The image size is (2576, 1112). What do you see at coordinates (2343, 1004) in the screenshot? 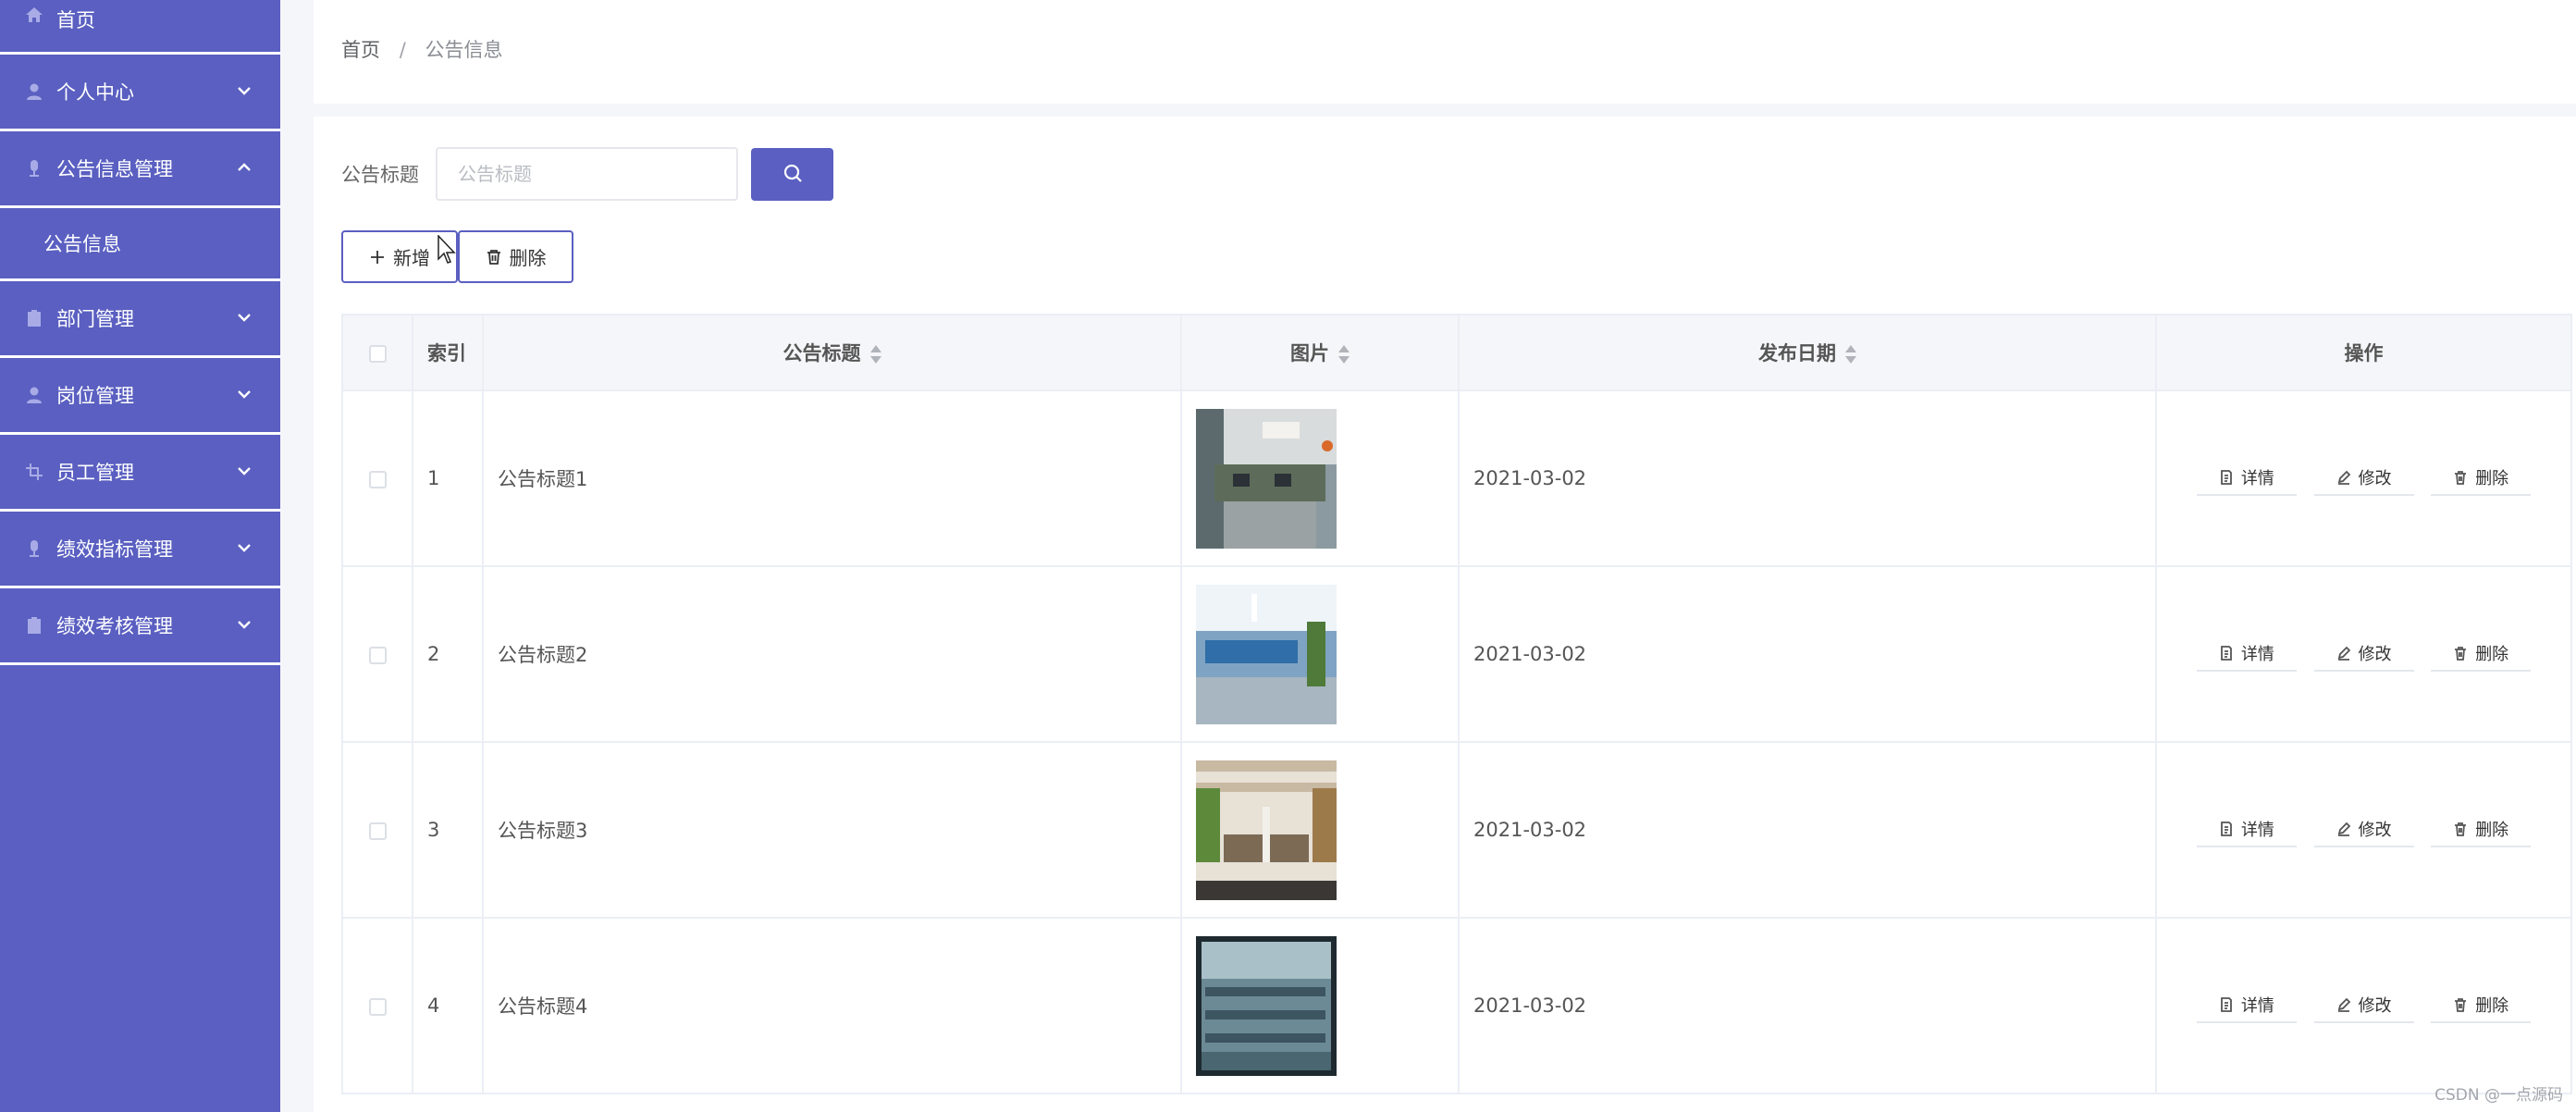
I see `pencil-icon` at bounding box center [2343, 1004].